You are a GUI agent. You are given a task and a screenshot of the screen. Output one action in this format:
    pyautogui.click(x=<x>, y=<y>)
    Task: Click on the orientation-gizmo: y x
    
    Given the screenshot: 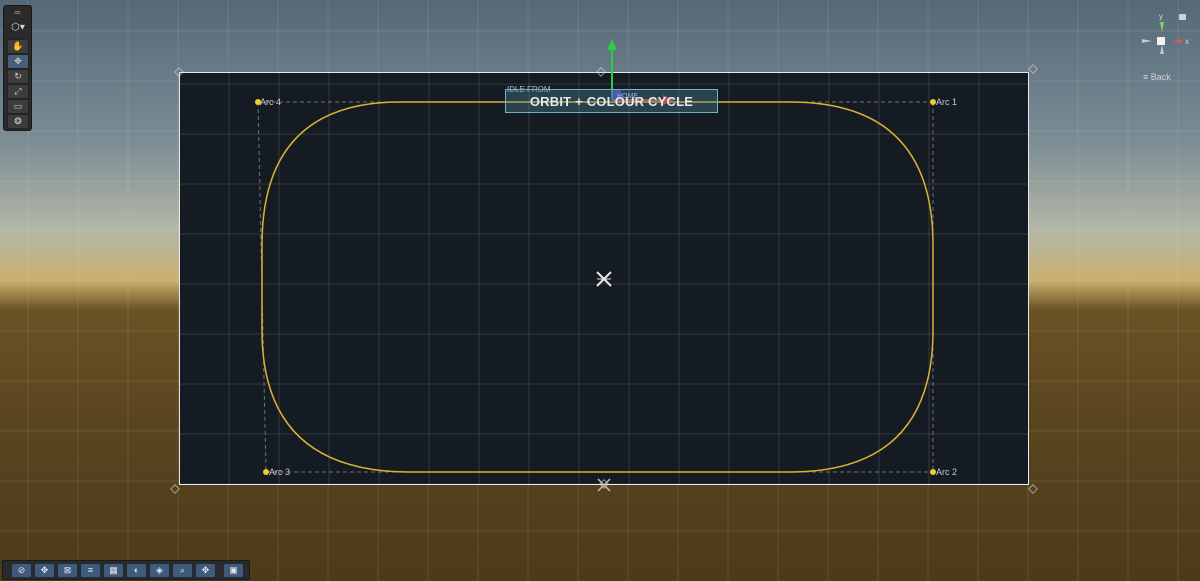 What is the action you would take?
    pyautogui.click(x=1166, y=40)
    